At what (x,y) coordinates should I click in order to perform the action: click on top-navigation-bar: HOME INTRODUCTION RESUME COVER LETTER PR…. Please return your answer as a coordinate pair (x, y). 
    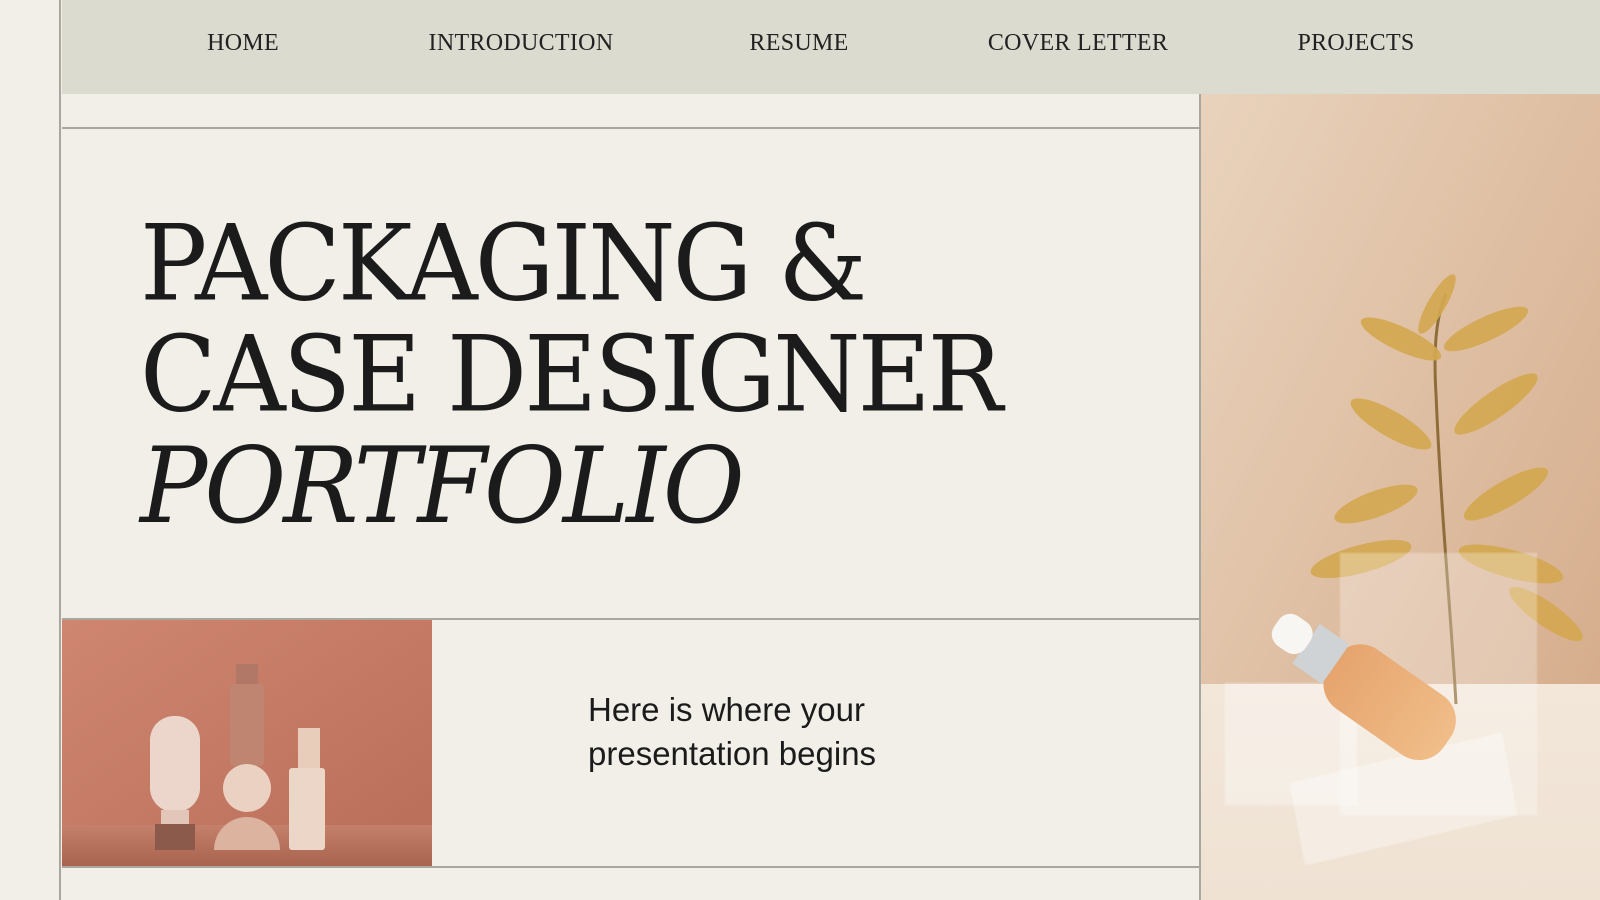
    Looking at the image, I should click on (831, 47).